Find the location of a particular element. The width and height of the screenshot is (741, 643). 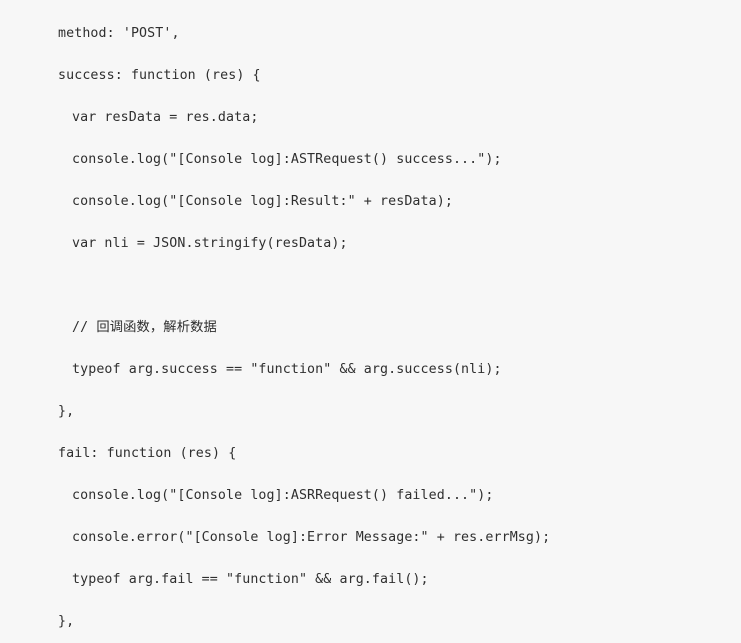

code-line: method: 'POST', is located at coordinates (119, 33).